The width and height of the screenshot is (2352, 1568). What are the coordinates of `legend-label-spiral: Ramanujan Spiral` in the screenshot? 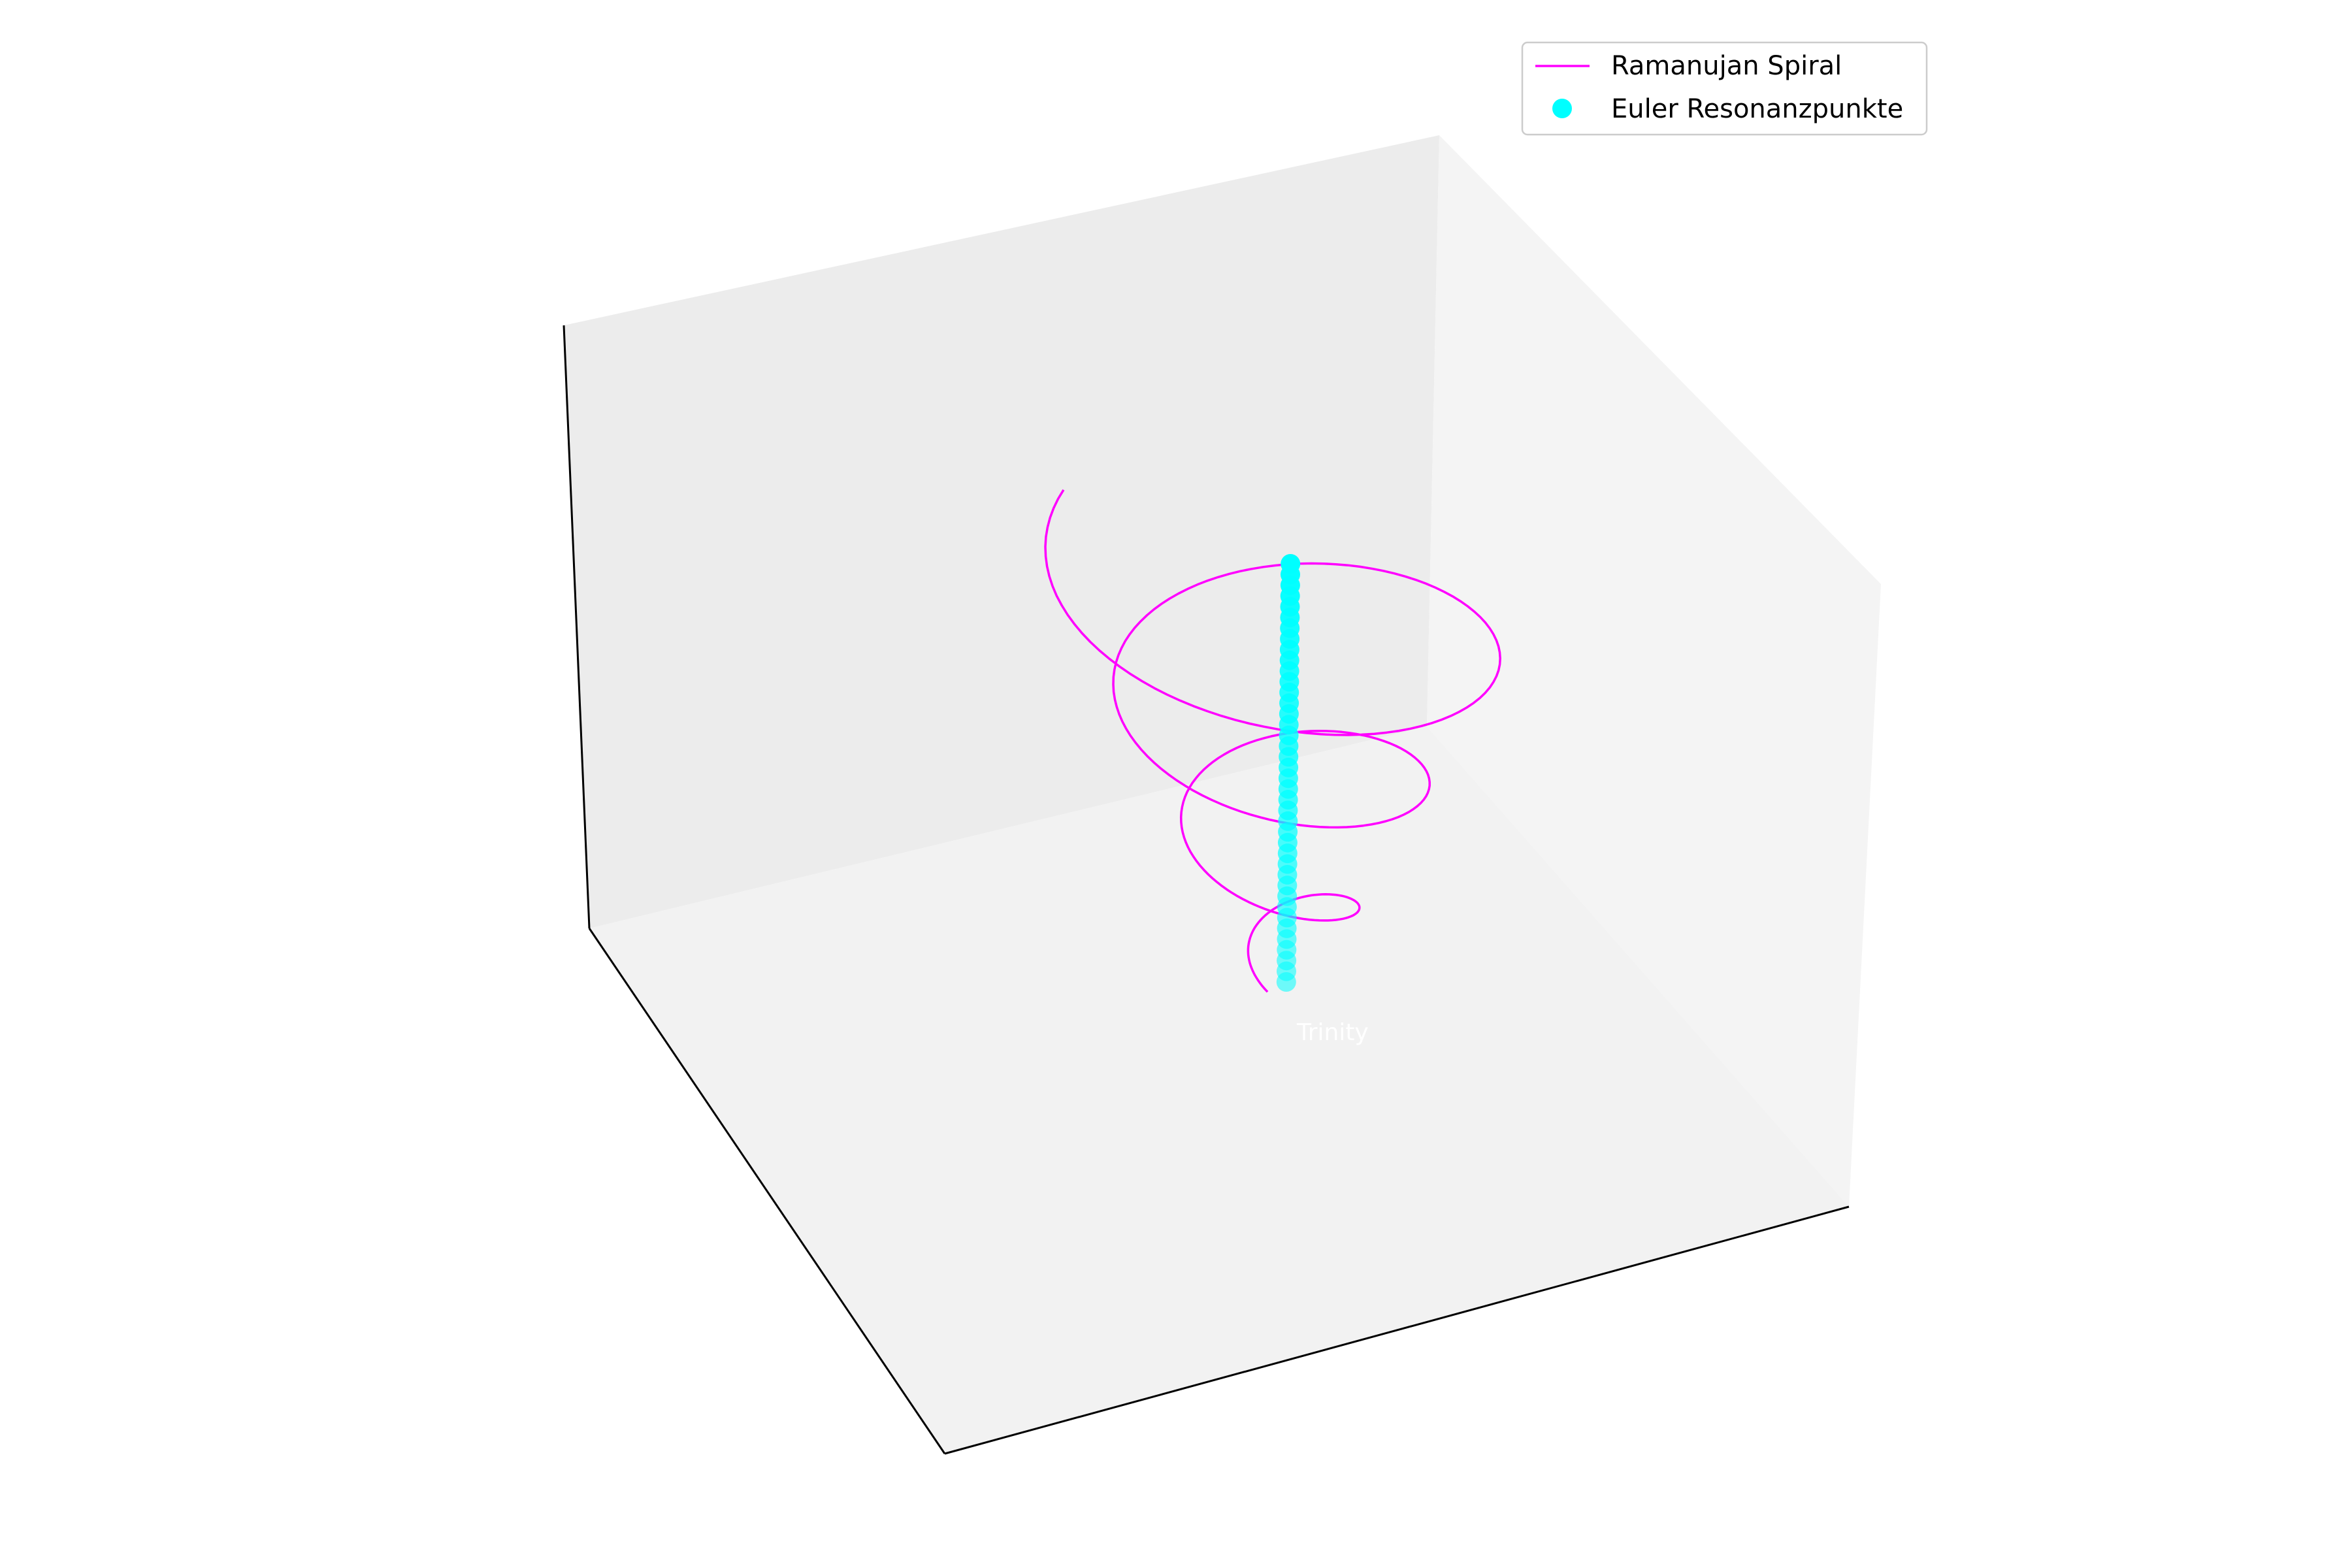 It's located at (1726, 66).